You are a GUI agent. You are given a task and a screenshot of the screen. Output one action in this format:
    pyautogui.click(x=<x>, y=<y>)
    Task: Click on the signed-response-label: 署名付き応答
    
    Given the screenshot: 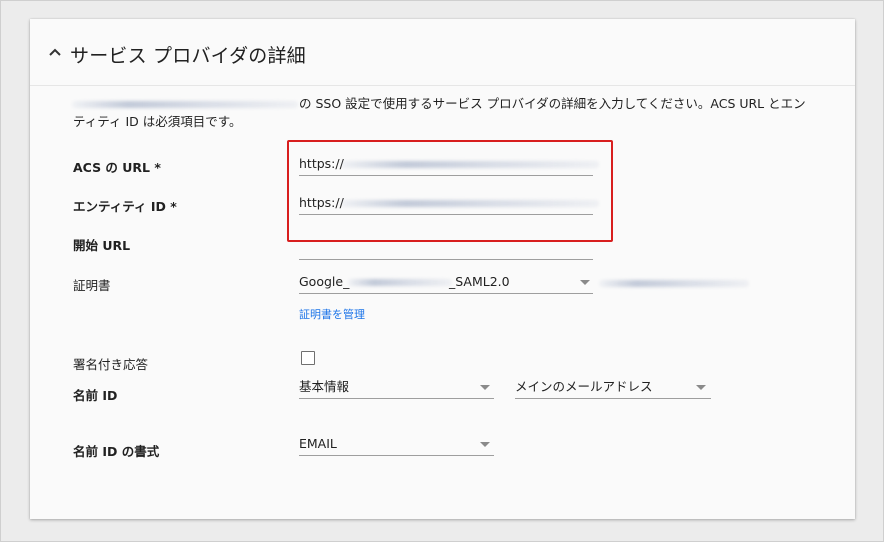 What is the action you would take?
    pyautogui.click(x=111, y=364)
    